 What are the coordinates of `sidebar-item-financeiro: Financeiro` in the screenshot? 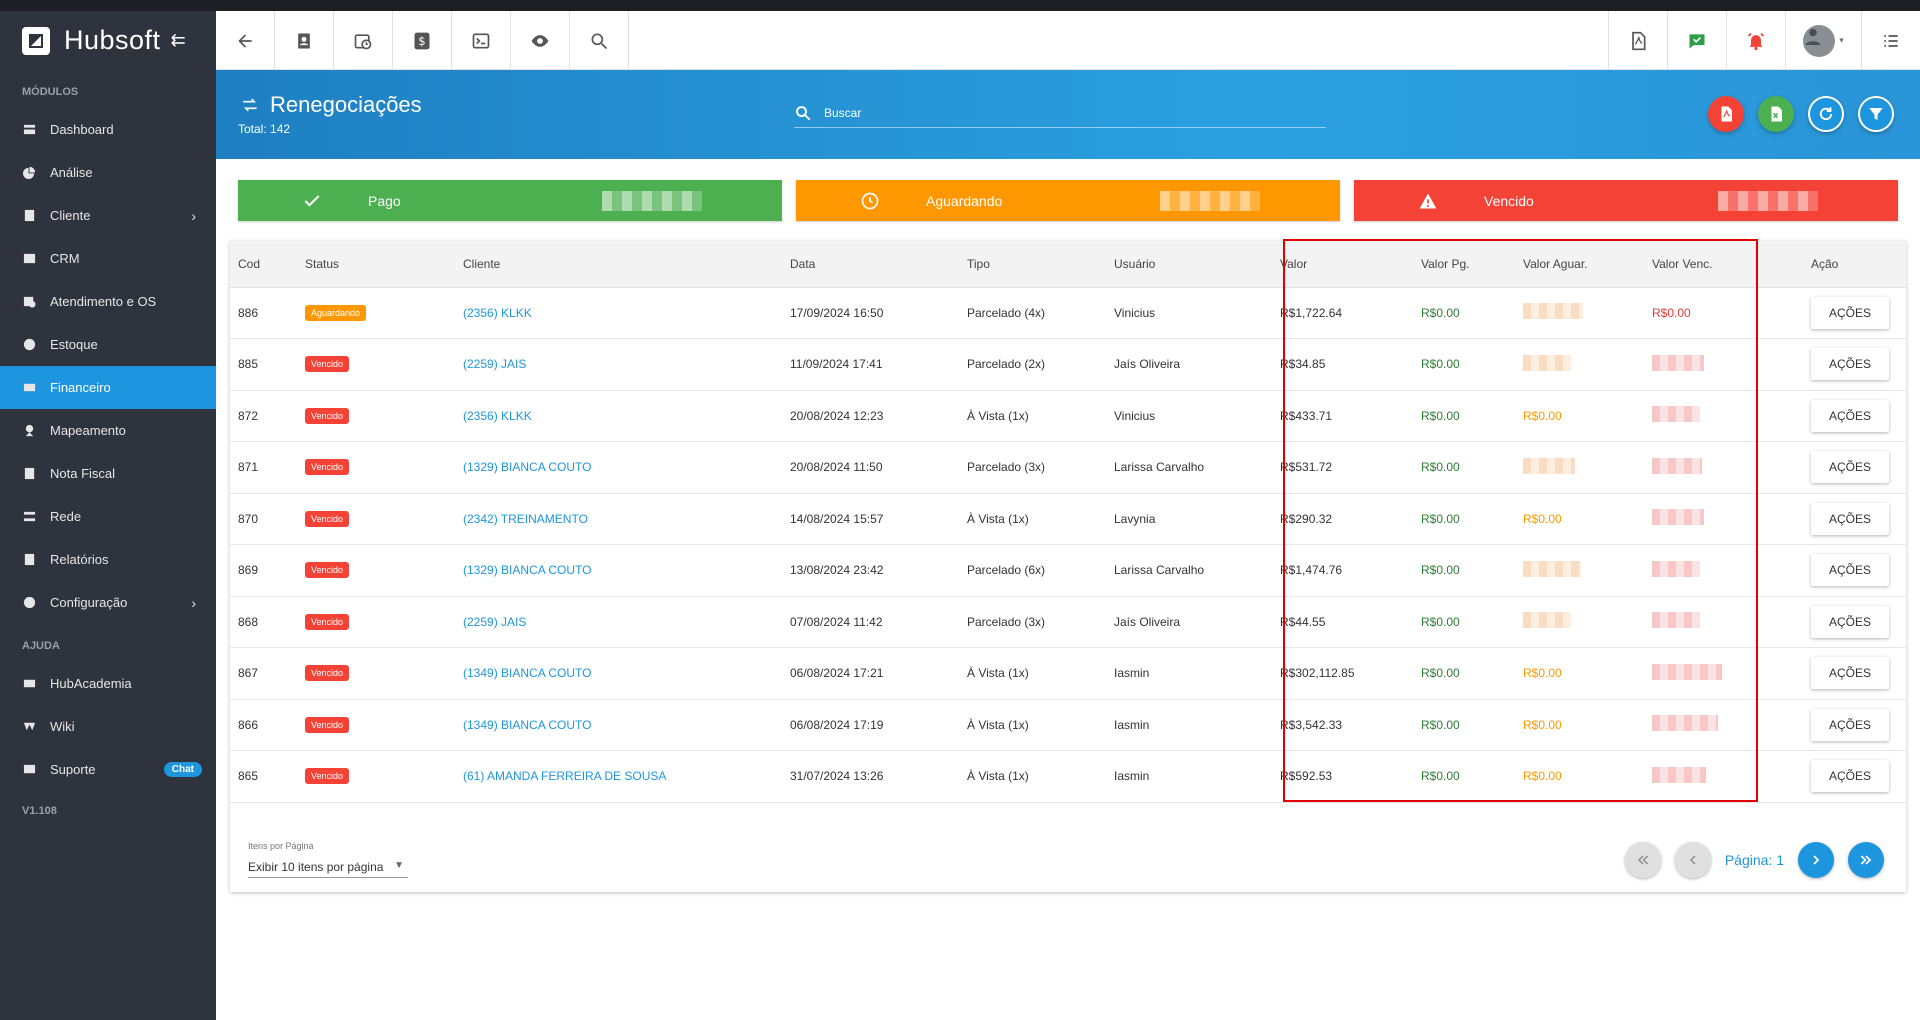 It's located at (108, 387).